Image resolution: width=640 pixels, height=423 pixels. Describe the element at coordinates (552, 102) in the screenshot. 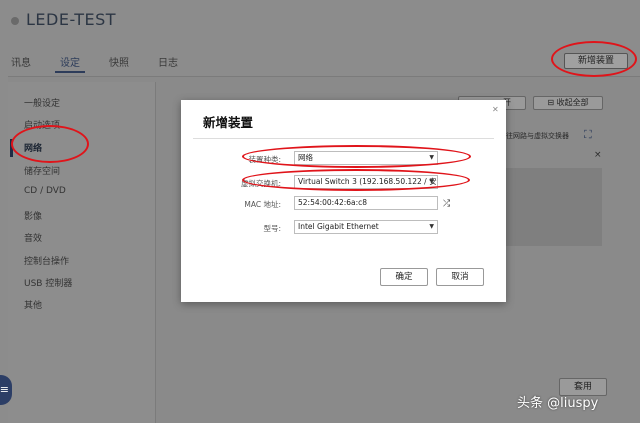

I see `collapse-icon: ⊟` at that location.